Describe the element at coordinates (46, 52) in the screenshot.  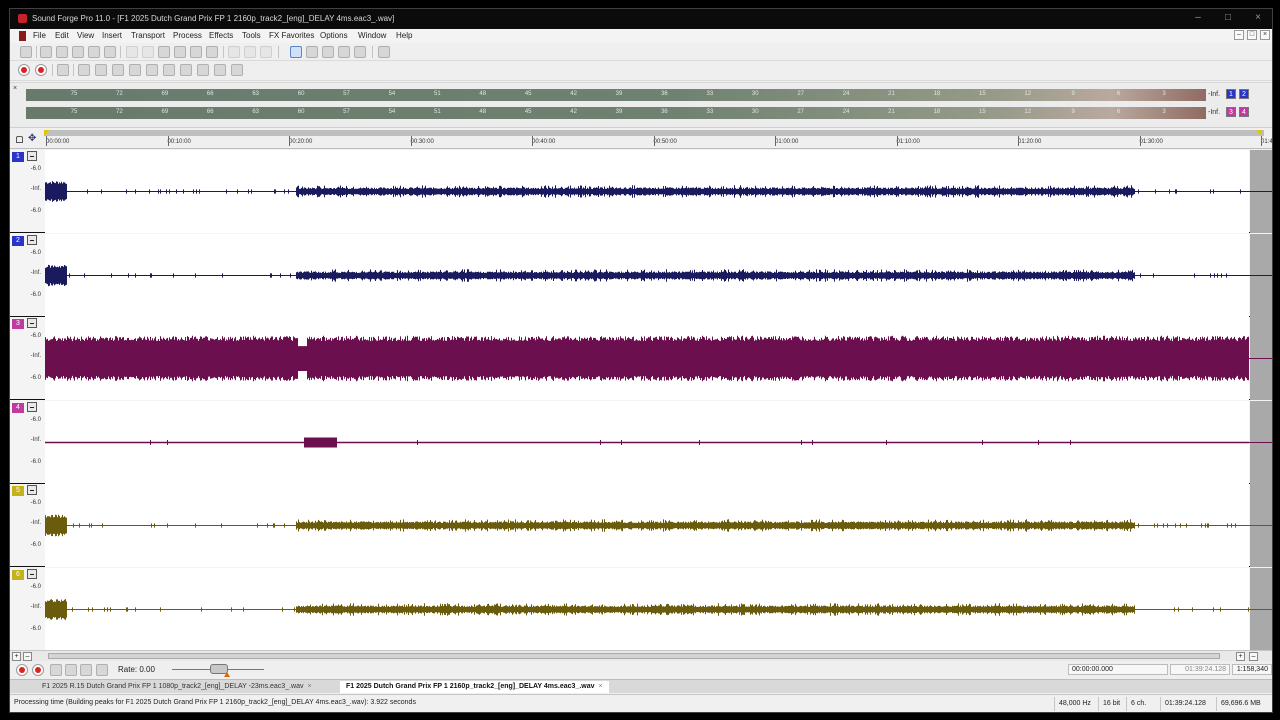
I see `open-folder-icon` at that location.